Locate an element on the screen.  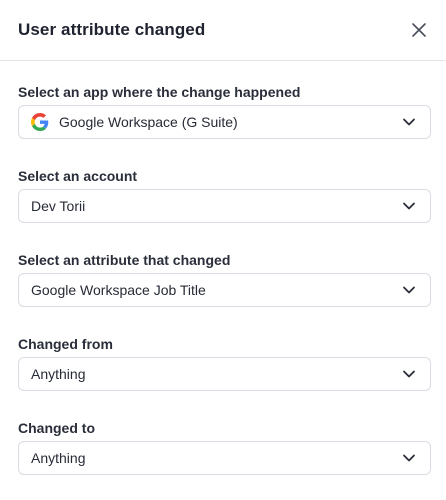
close-button is located at coordinates (419, 30).